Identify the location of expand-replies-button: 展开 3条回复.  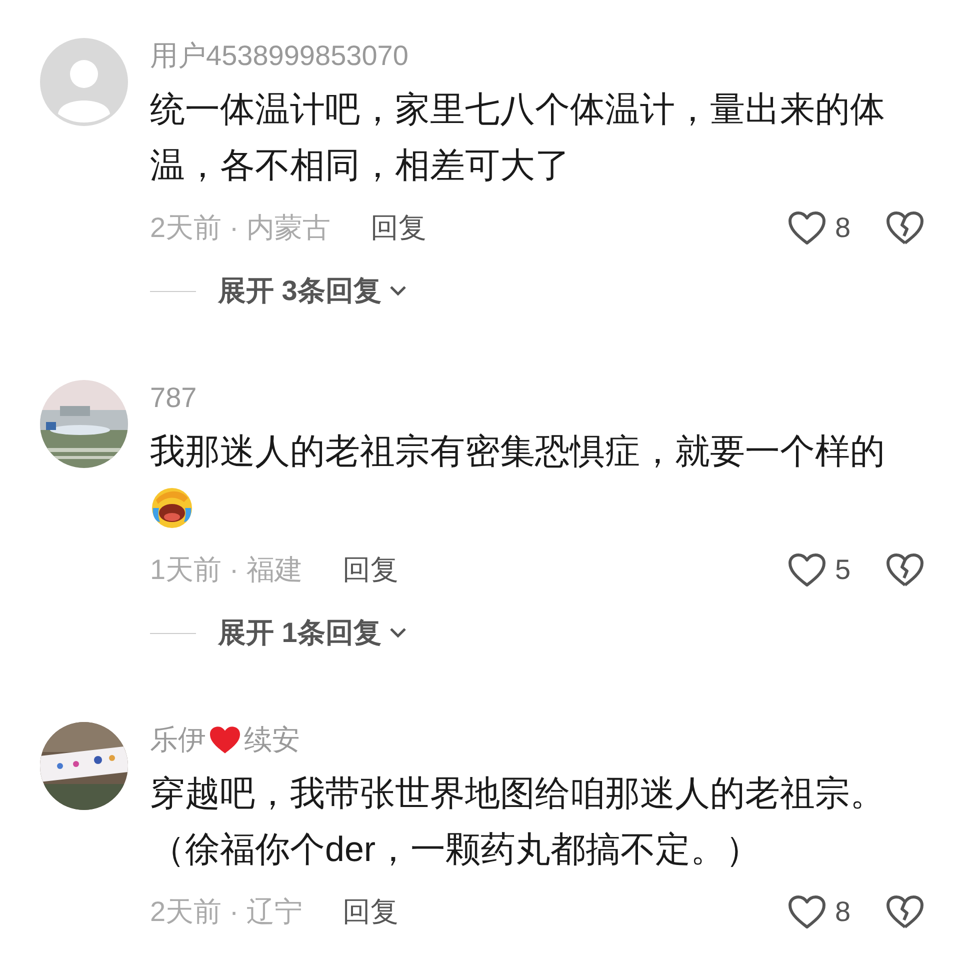
(313, 291).